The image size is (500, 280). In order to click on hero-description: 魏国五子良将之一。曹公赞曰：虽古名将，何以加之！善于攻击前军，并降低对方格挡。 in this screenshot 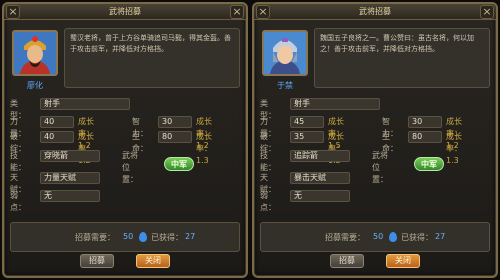, I will do `click(402, 58)`.